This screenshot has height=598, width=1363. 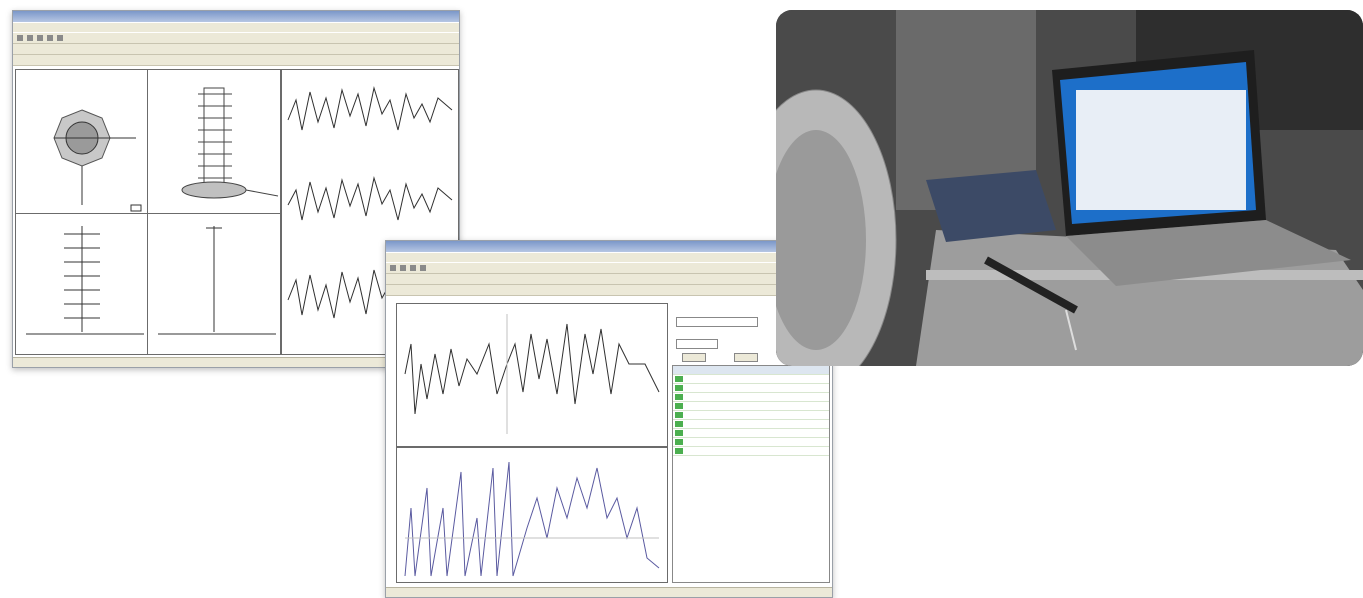 What do you see at coordinates (609, 592) in the screenshot?
I see `status-bar` at bounding box center [609, 592].